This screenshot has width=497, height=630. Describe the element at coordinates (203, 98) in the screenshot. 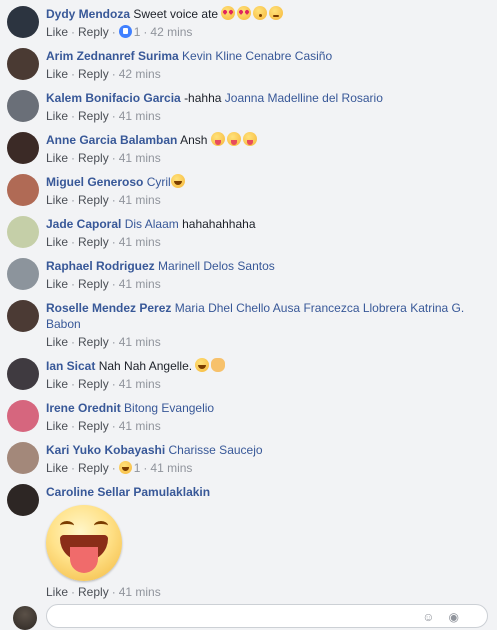

I see `comment-text: -hahha` at that location.